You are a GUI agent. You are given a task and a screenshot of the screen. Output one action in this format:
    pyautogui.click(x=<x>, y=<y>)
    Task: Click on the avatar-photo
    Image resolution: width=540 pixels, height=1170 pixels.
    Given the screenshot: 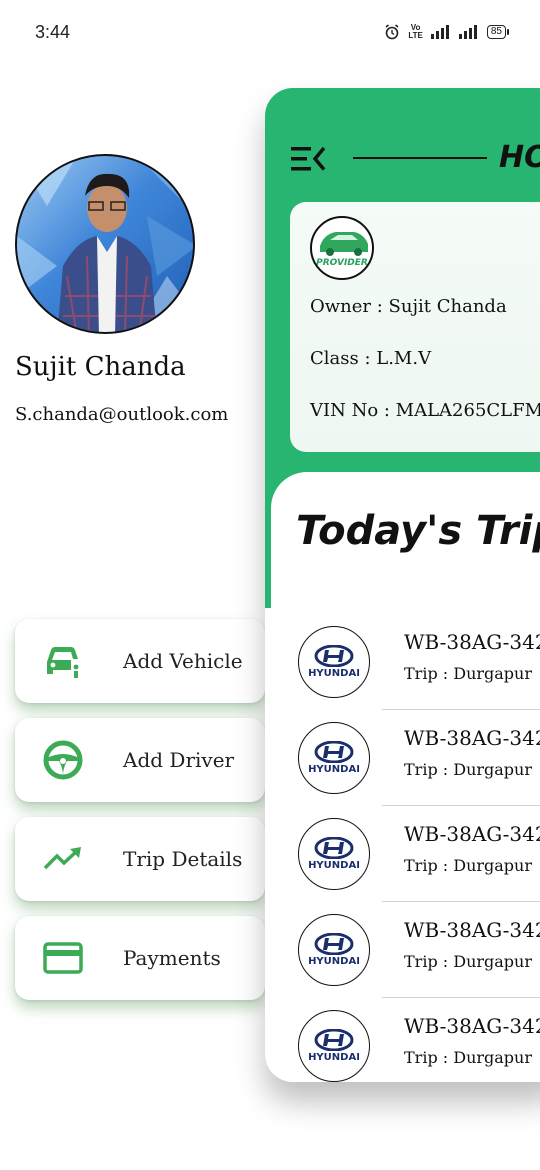 What is the action you would take?
    pyautogui.click(x=105, y=244)
    